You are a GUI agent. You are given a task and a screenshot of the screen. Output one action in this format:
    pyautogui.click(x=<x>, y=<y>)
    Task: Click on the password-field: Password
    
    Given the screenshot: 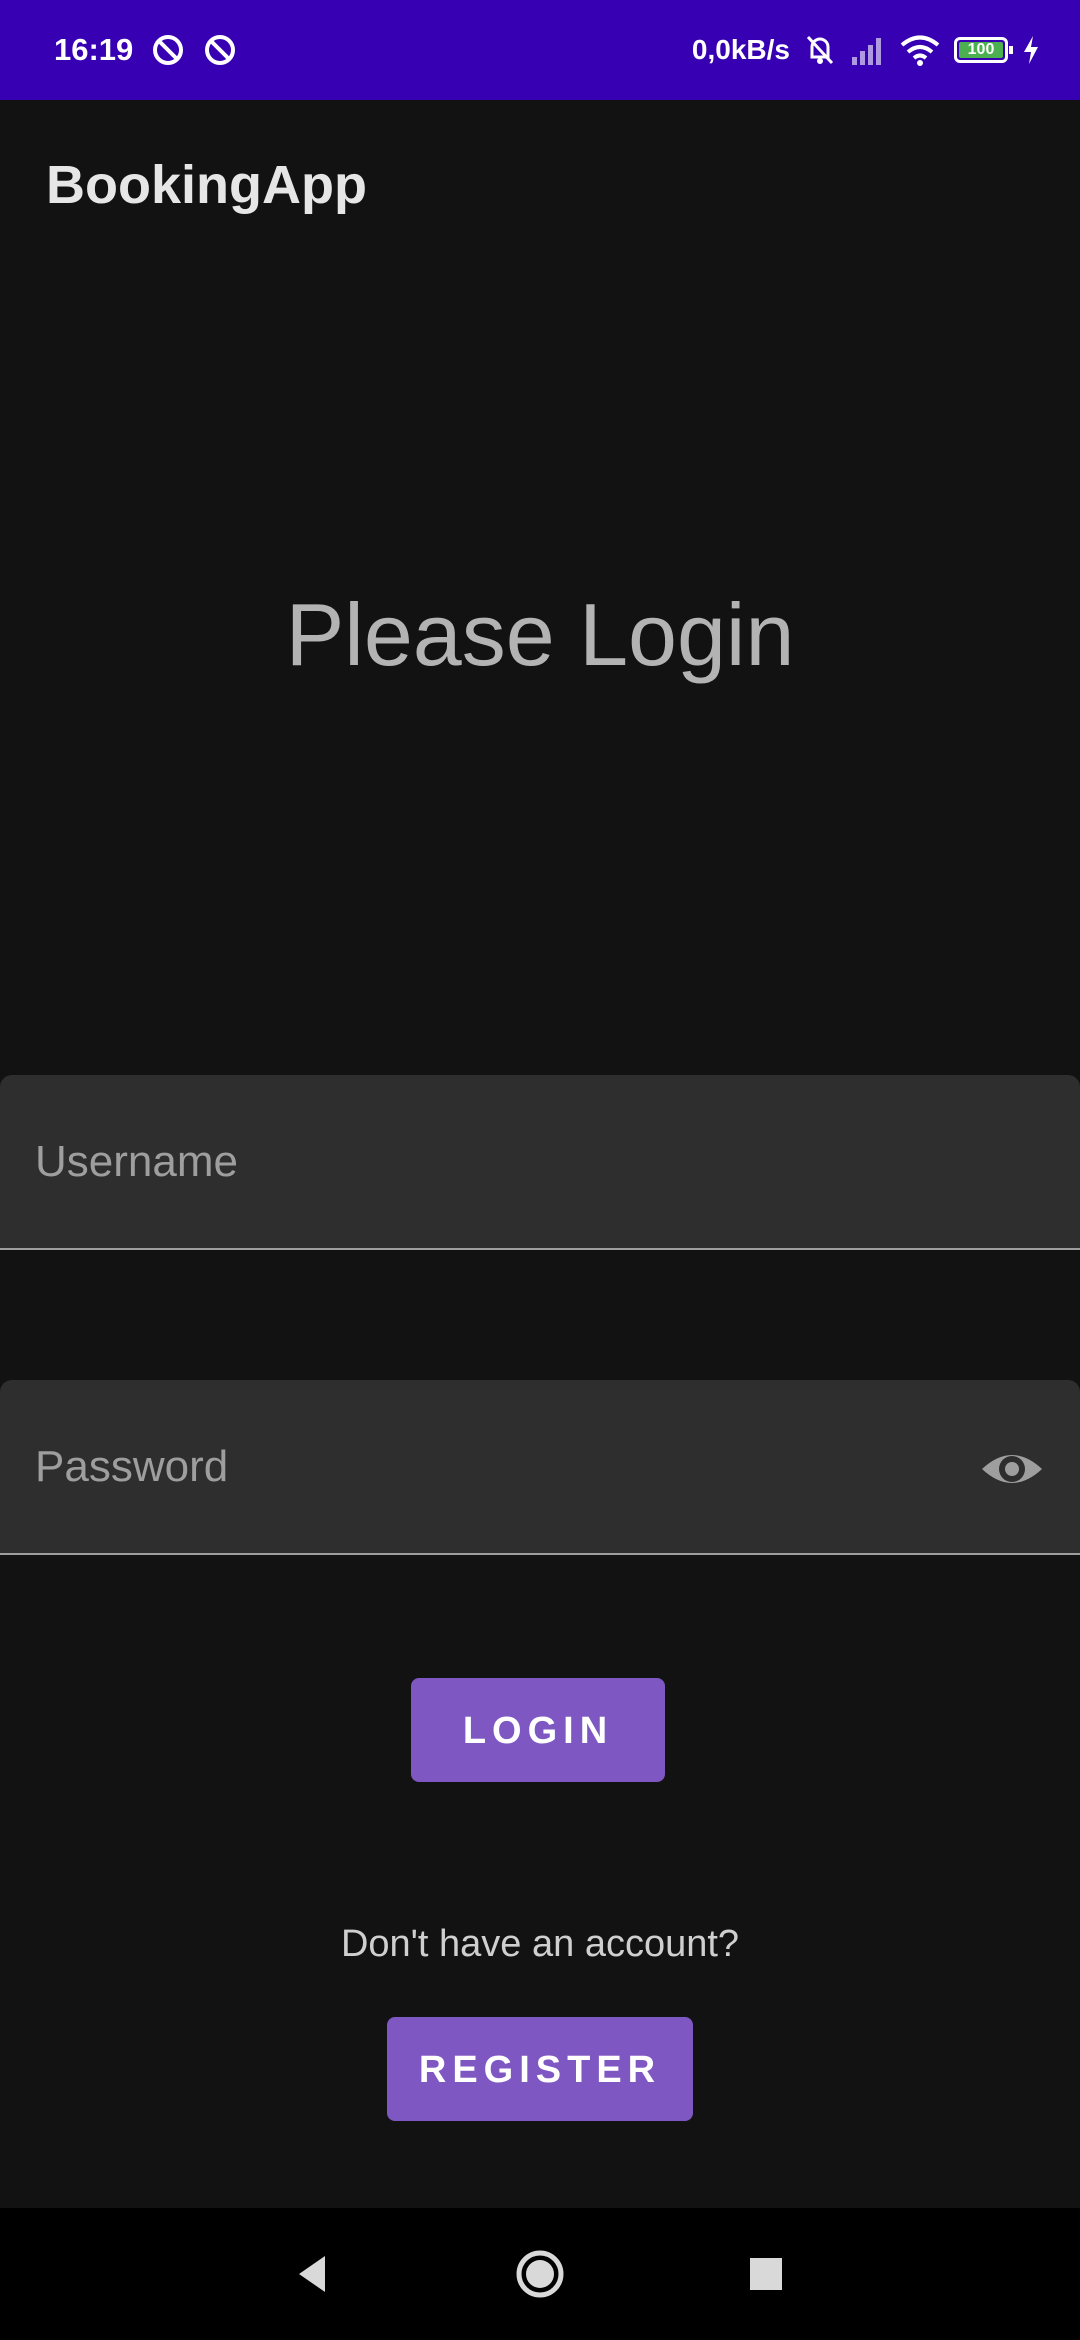 What is the action you would take?
    pyautogui.click(x=540, y=1467)
    